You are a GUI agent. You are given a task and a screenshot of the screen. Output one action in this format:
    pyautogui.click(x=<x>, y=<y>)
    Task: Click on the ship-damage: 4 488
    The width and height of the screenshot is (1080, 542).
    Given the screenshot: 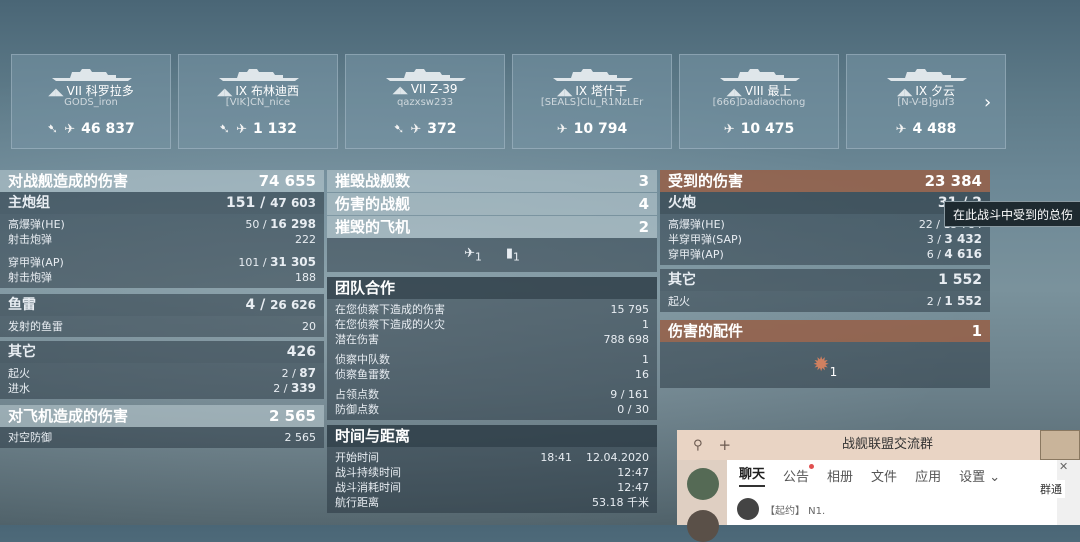 What is the action you would take?
    pyautogui.click(x=934, y=129)
    